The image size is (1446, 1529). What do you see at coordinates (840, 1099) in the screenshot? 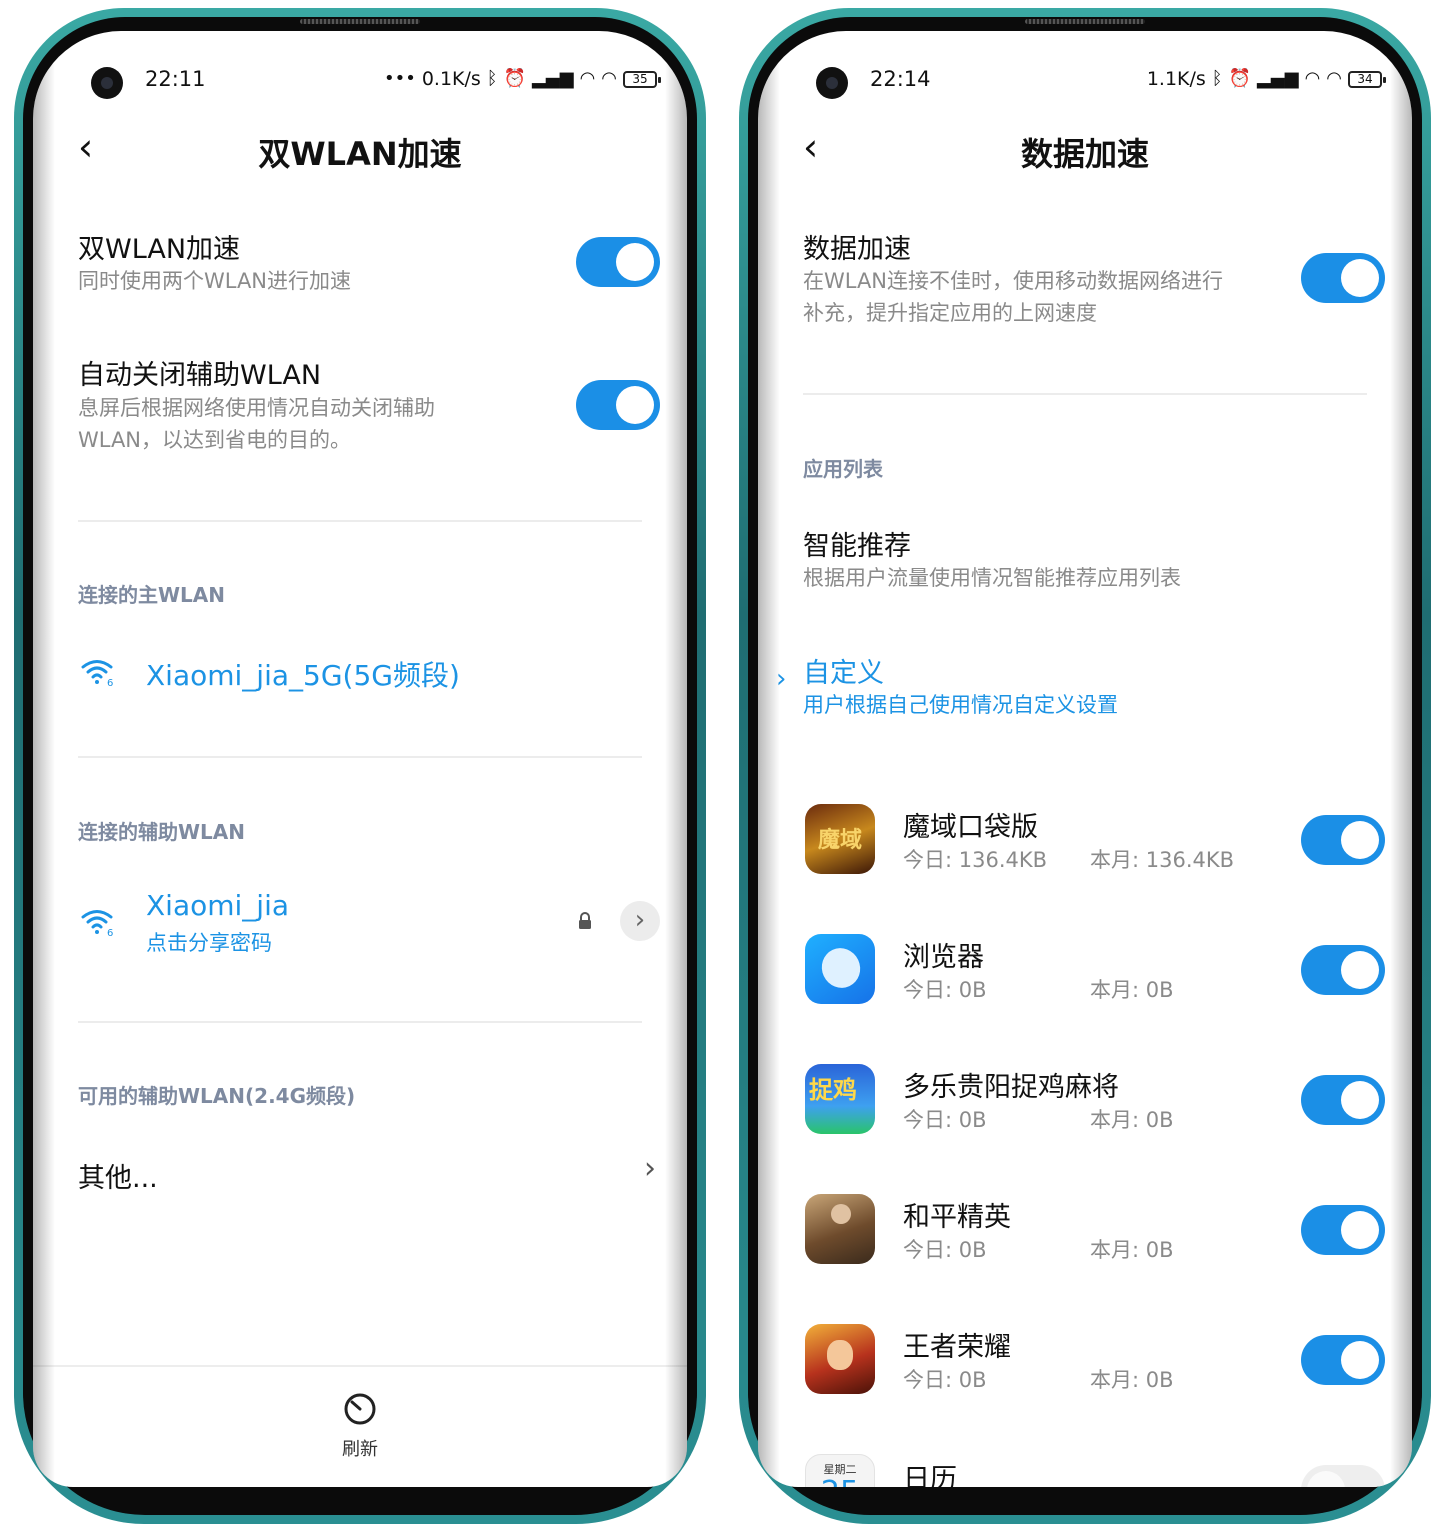
I see `mahjong-game-icon: 捉鸡` at bounding box center [840, 1099].